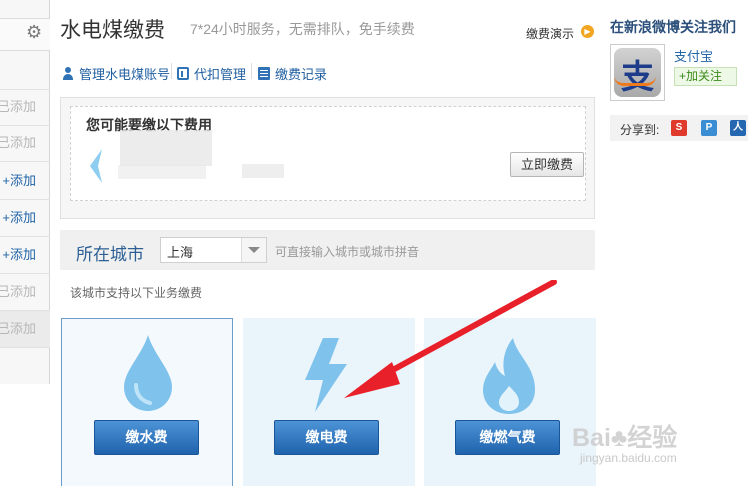 This screenshot has width=748, height=486. Describe the element at coordinates (263, 171) in the screenshot. I see `blurred-amount` at that location.